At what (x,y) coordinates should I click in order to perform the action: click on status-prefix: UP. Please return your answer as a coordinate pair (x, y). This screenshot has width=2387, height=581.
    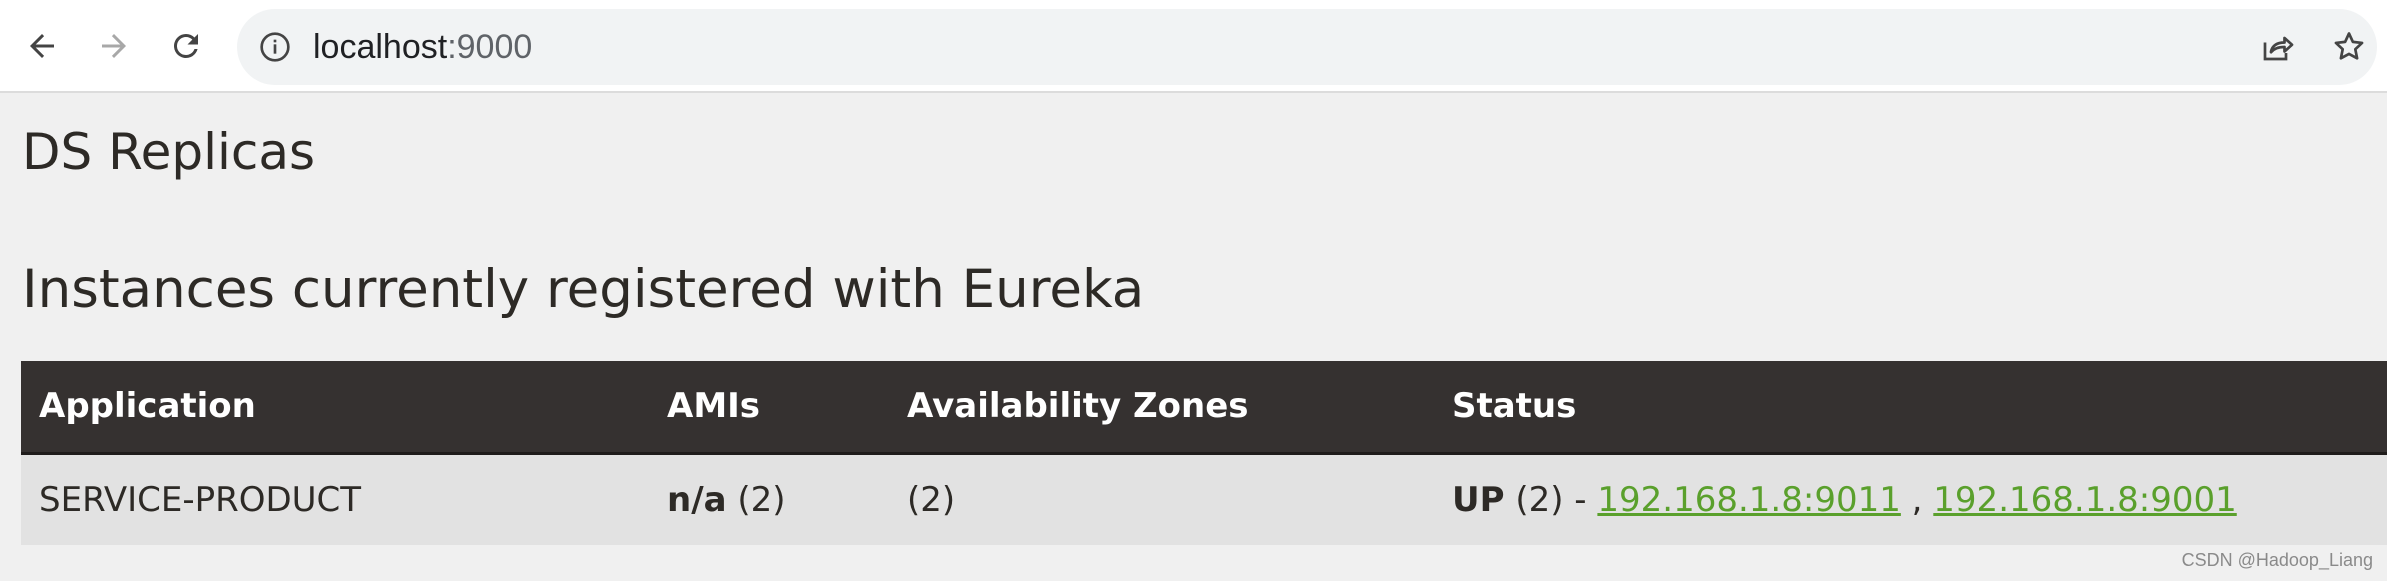
    Looking at the image, I should click on (1478, 499).